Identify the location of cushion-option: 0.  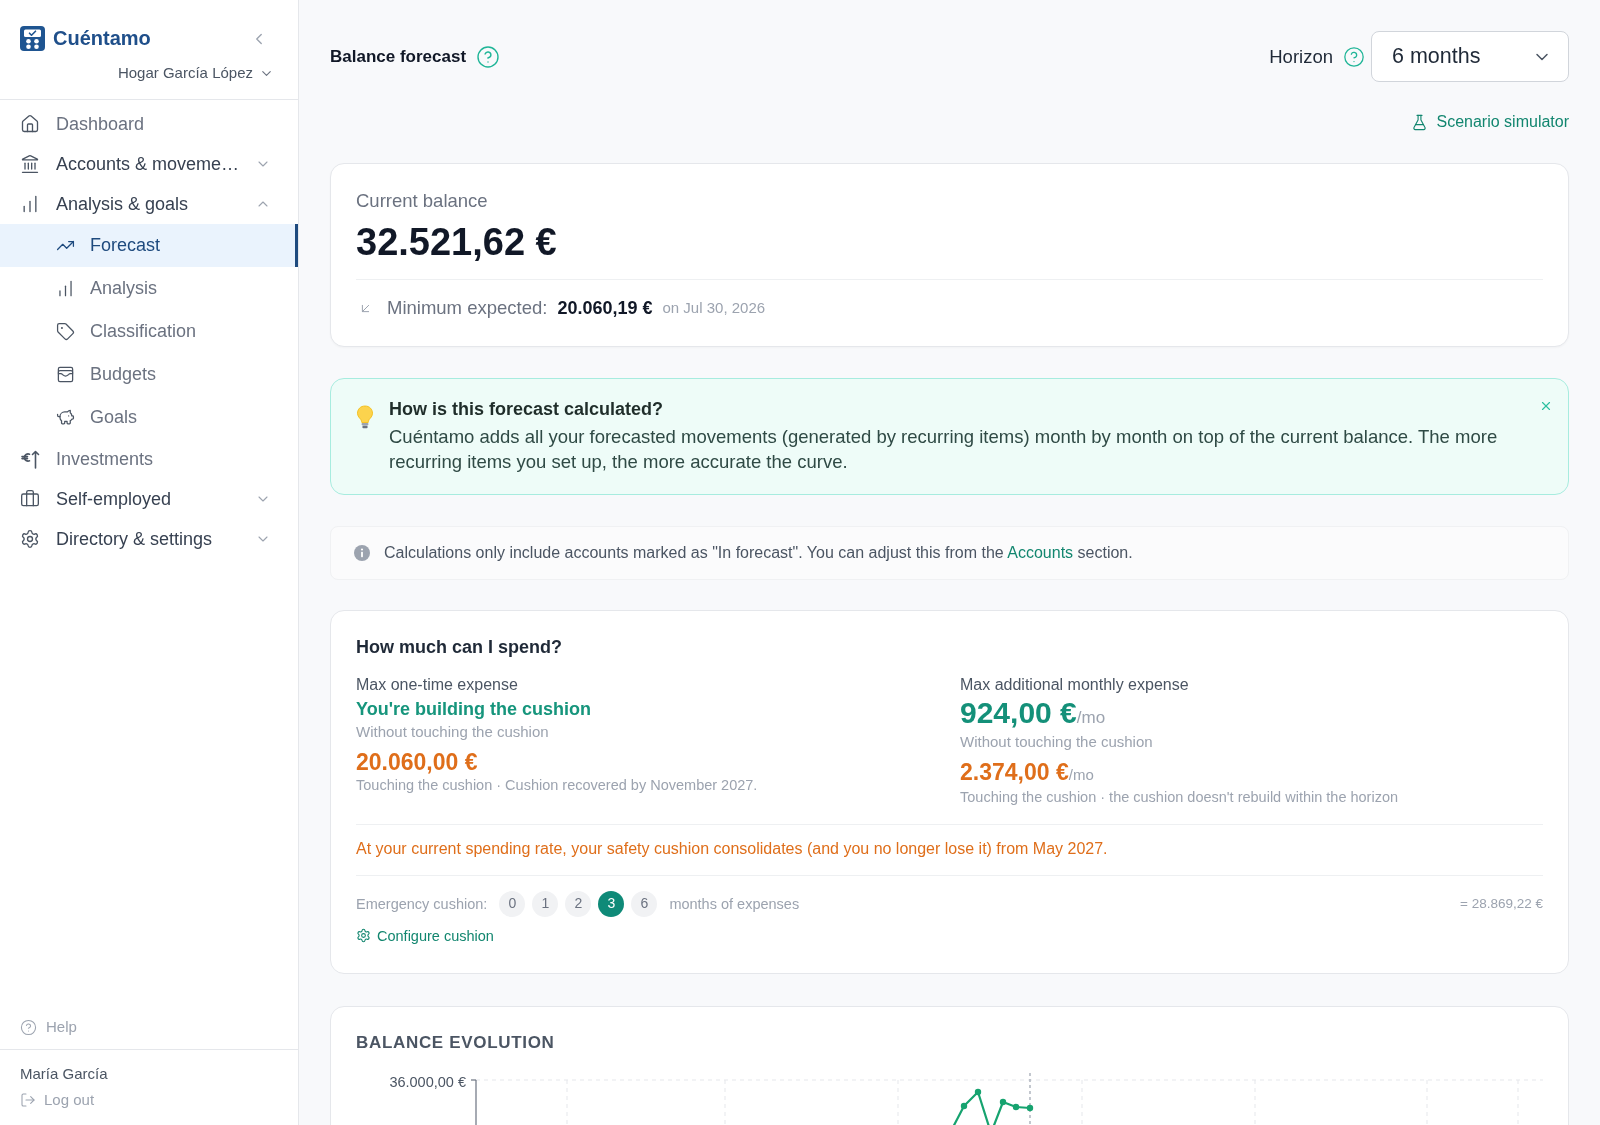
(512, 903).